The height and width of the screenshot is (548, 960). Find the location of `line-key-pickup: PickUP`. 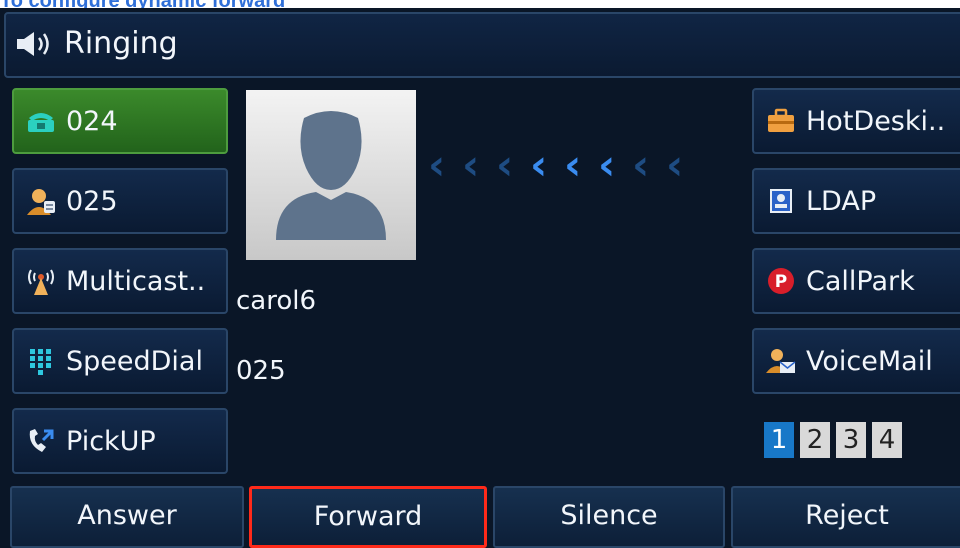

line-key-pickup: PickUP is located at coordinates (120, 441).